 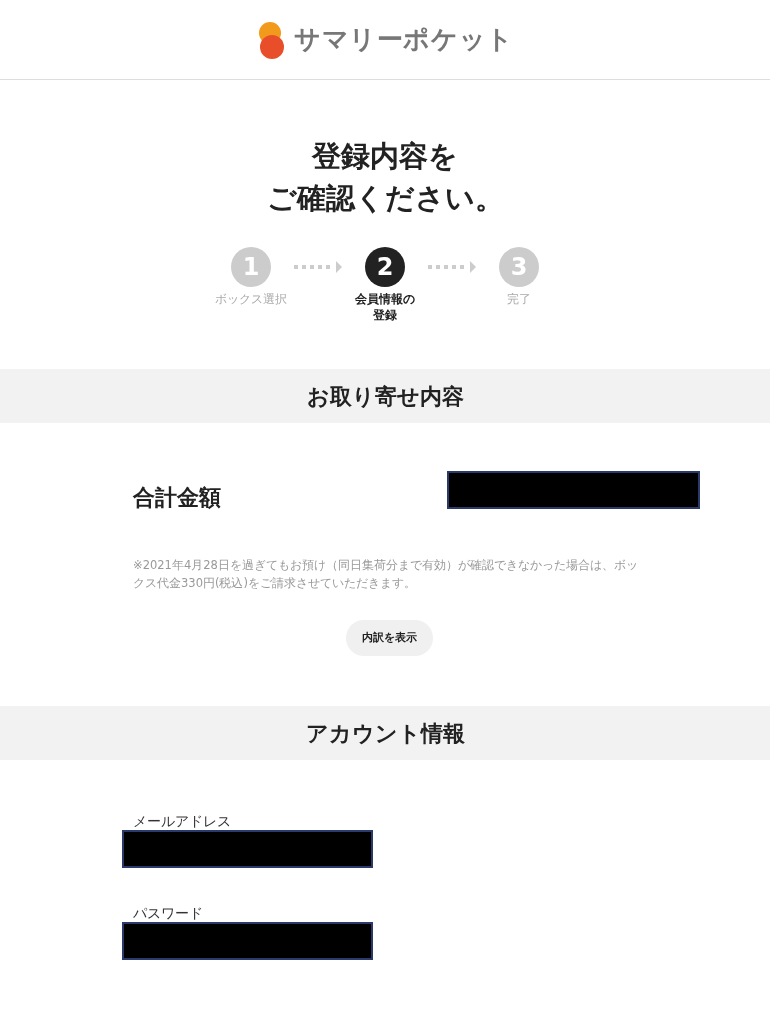 I want to click on total-label: 合計金額, so click(x=177, y=498).